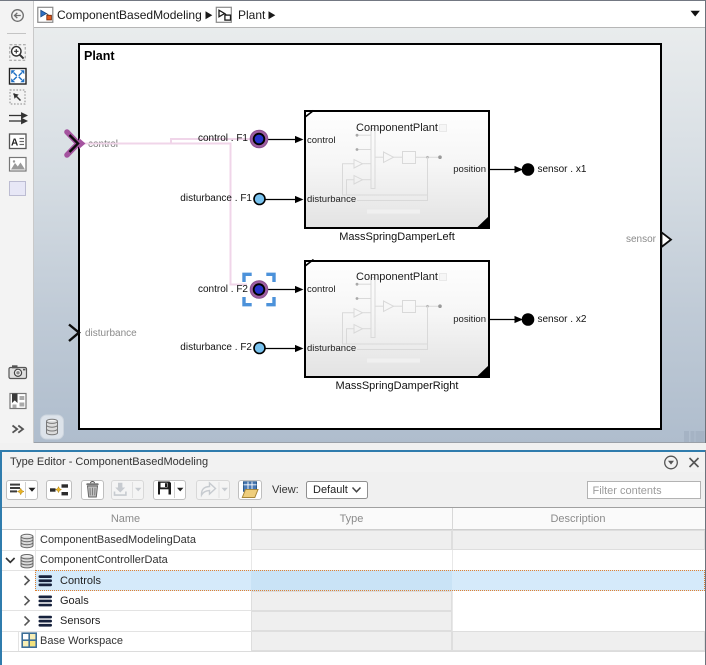  I want to click on svg-text: A, so click(14, 143).